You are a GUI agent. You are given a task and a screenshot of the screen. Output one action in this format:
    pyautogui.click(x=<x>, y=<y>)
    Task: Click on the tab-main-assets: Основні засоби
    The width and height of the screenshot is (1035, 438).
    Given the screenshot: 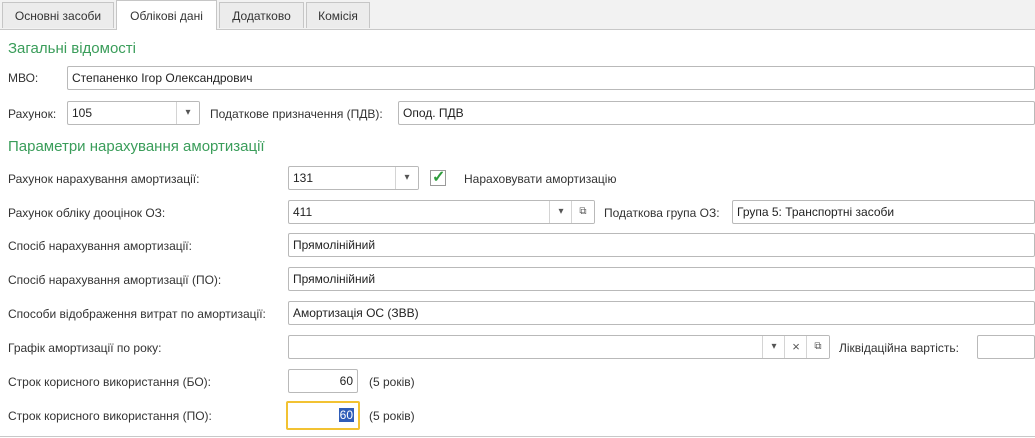 What is the action you would take?
    pyautogui.click(x=58, y=15)
    